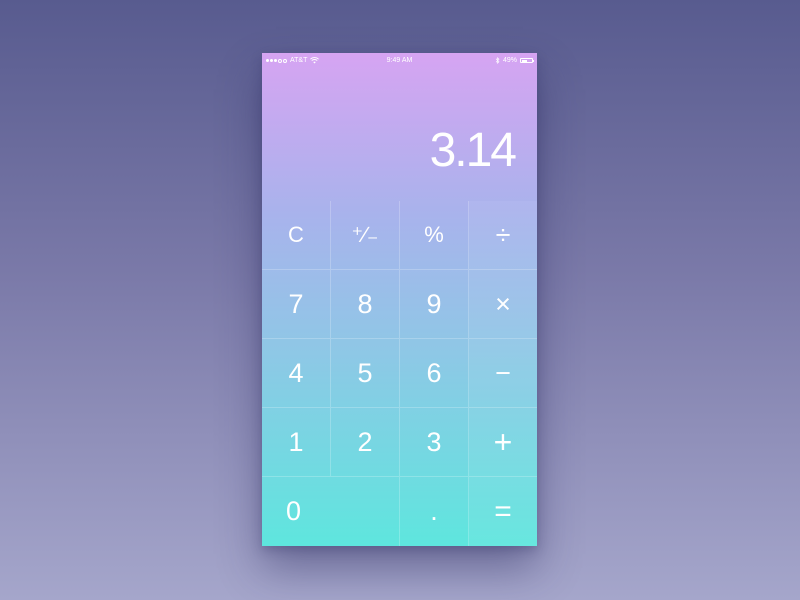  What do you see at coordinates (503, 442) in the screenshot?
I see `plus-button: +` at bounding box center [503, 442].